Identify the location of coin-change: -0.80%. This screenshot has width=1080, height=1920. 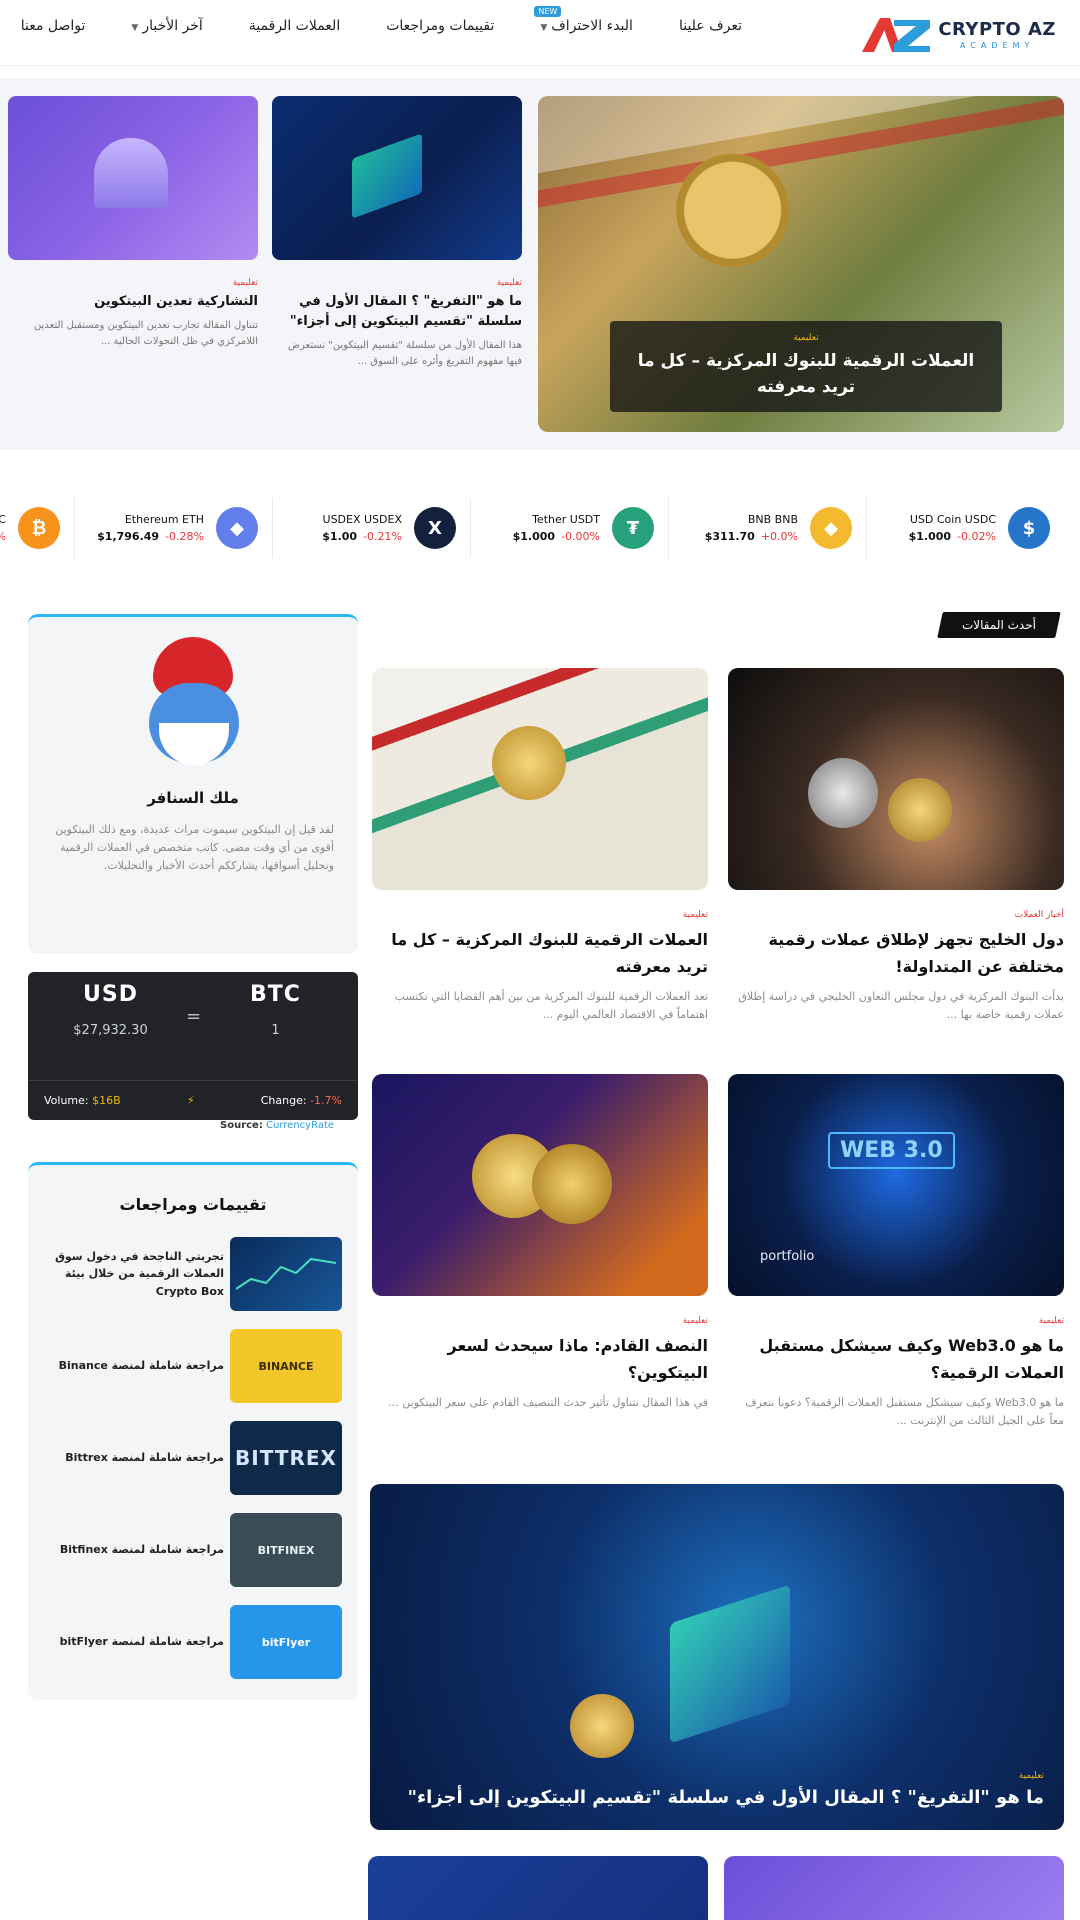
(3, 536).